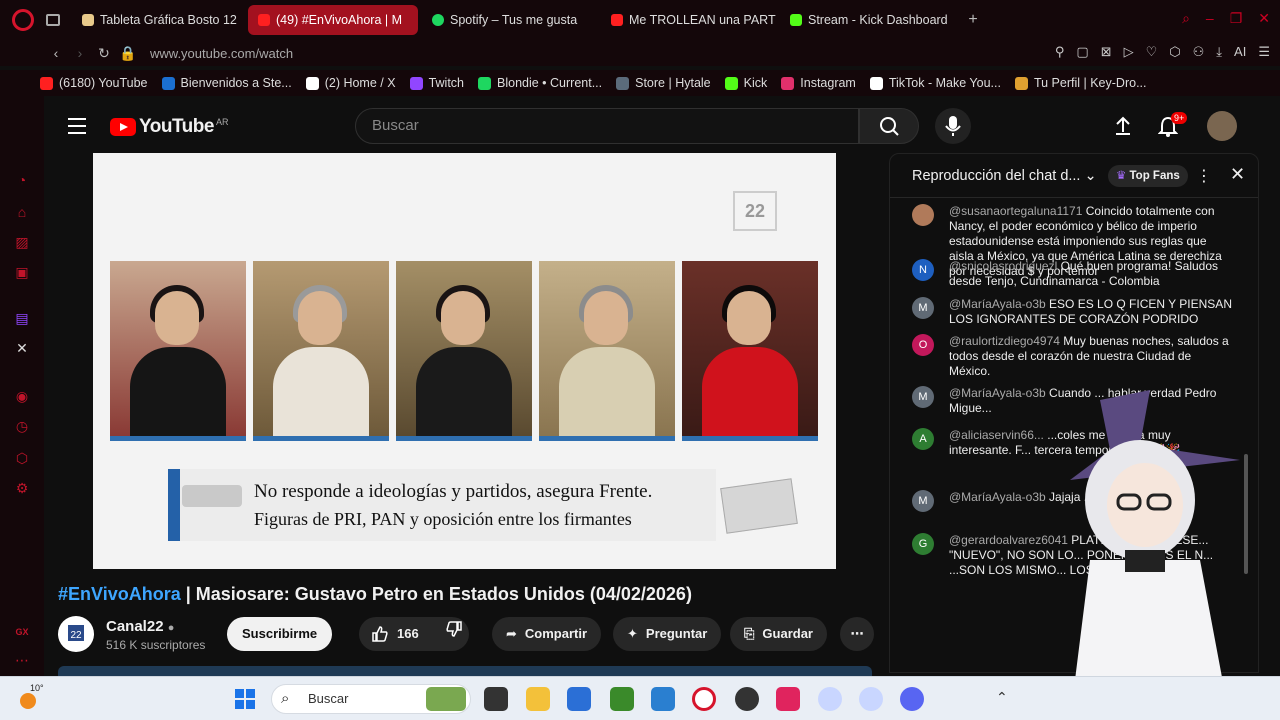 The width and height of the screenshot is (1280, 720). I want to click on channel-avatar: 22, so click(76, 634).